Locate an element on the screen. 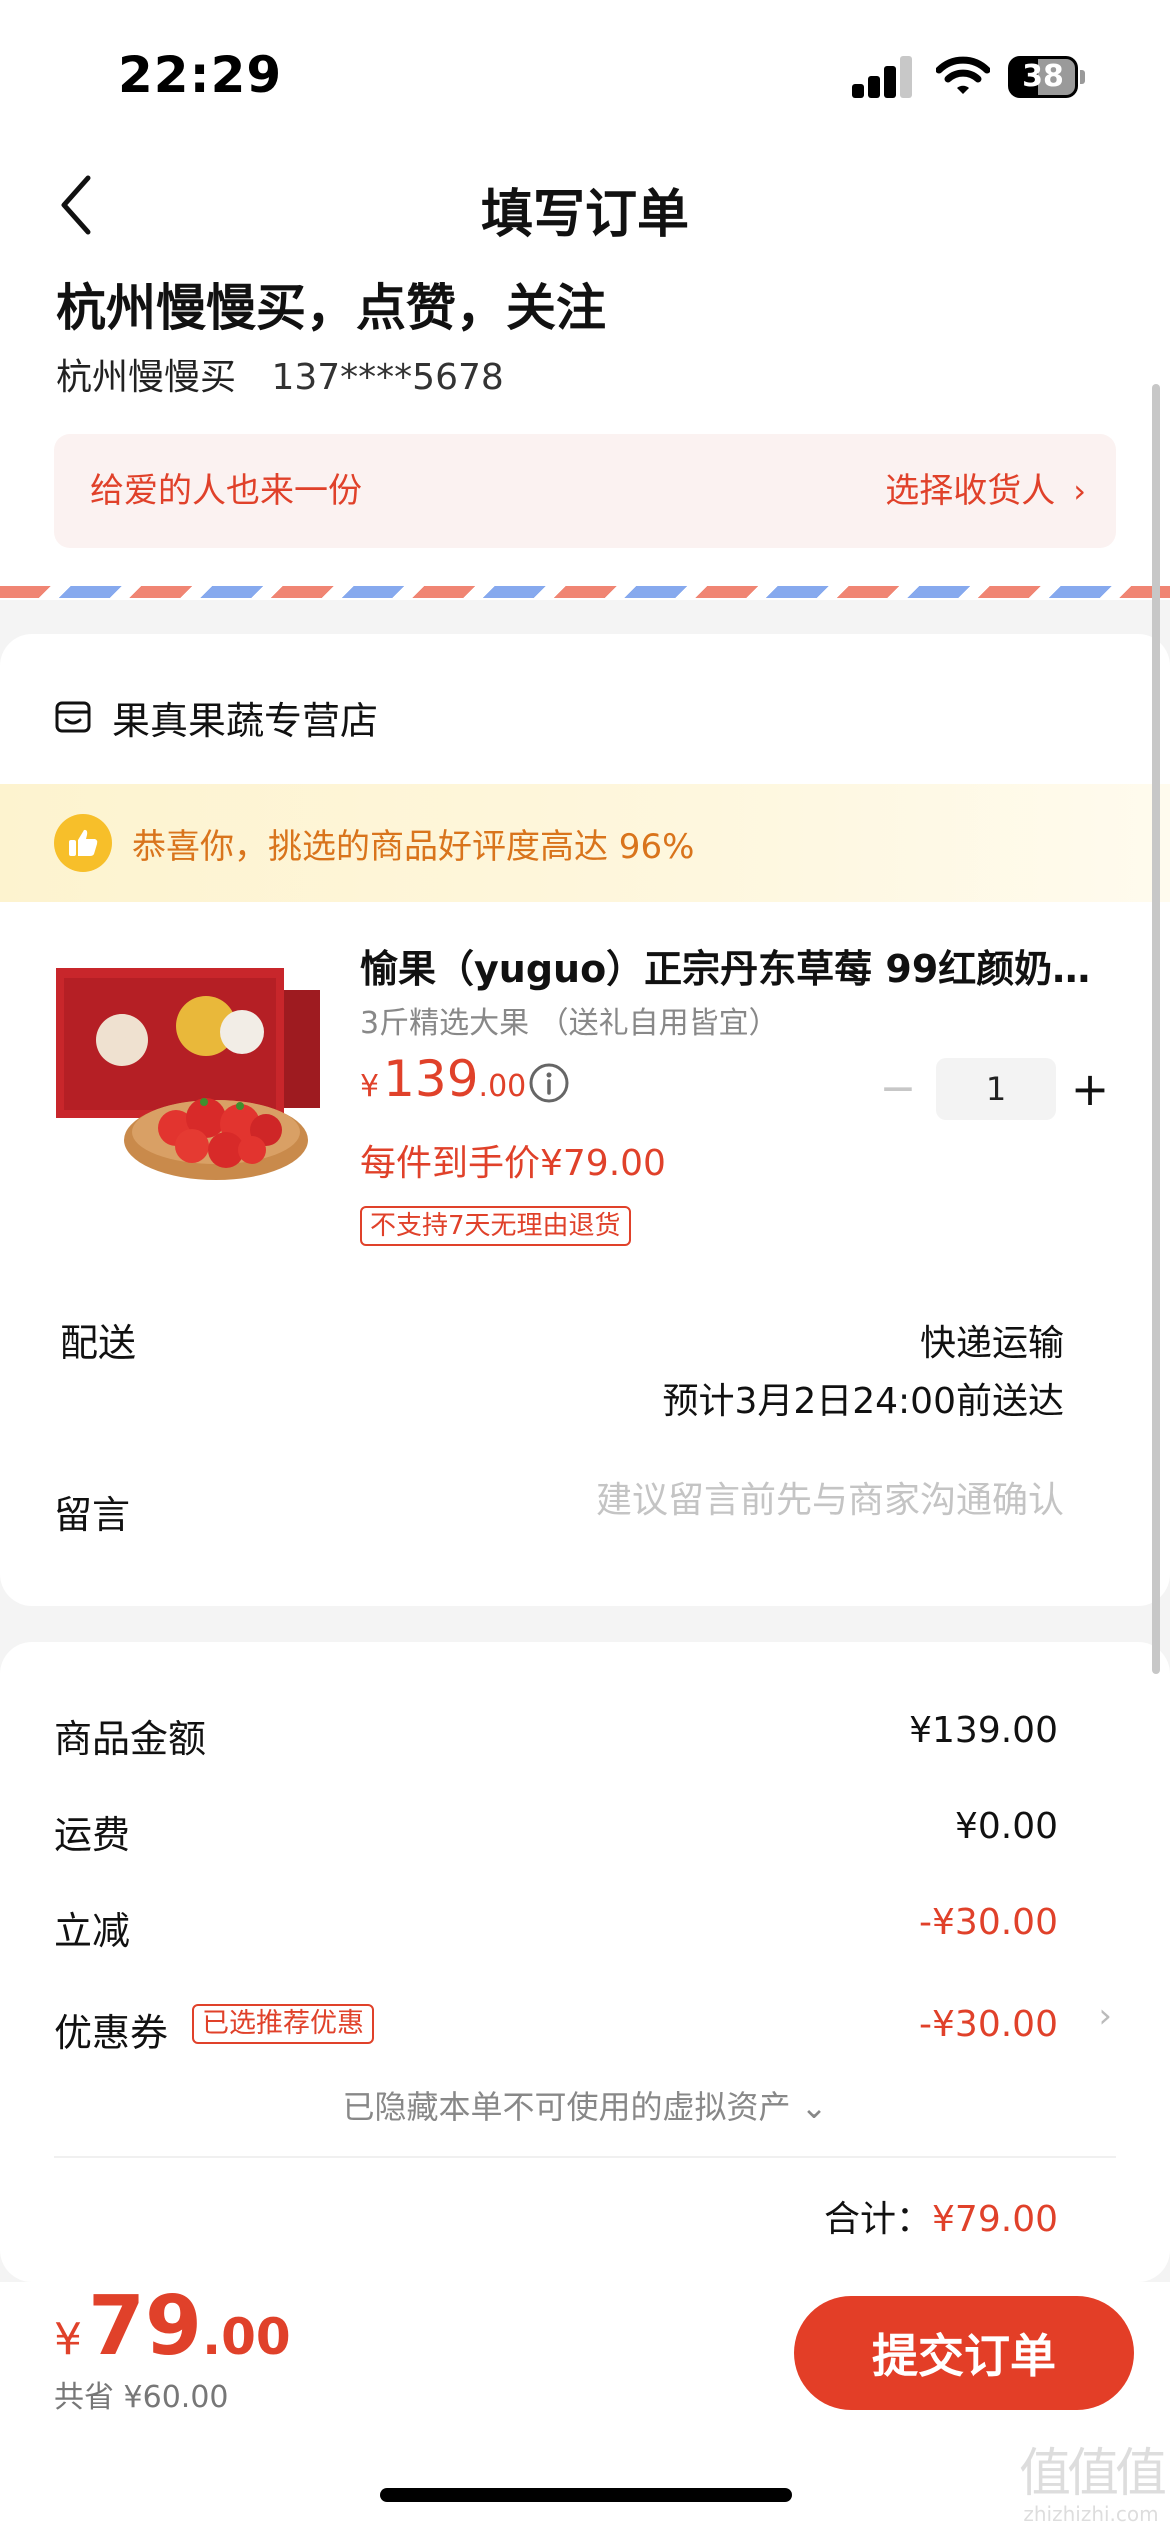  status-time: 22:29 is located at coordinates (200, 75).